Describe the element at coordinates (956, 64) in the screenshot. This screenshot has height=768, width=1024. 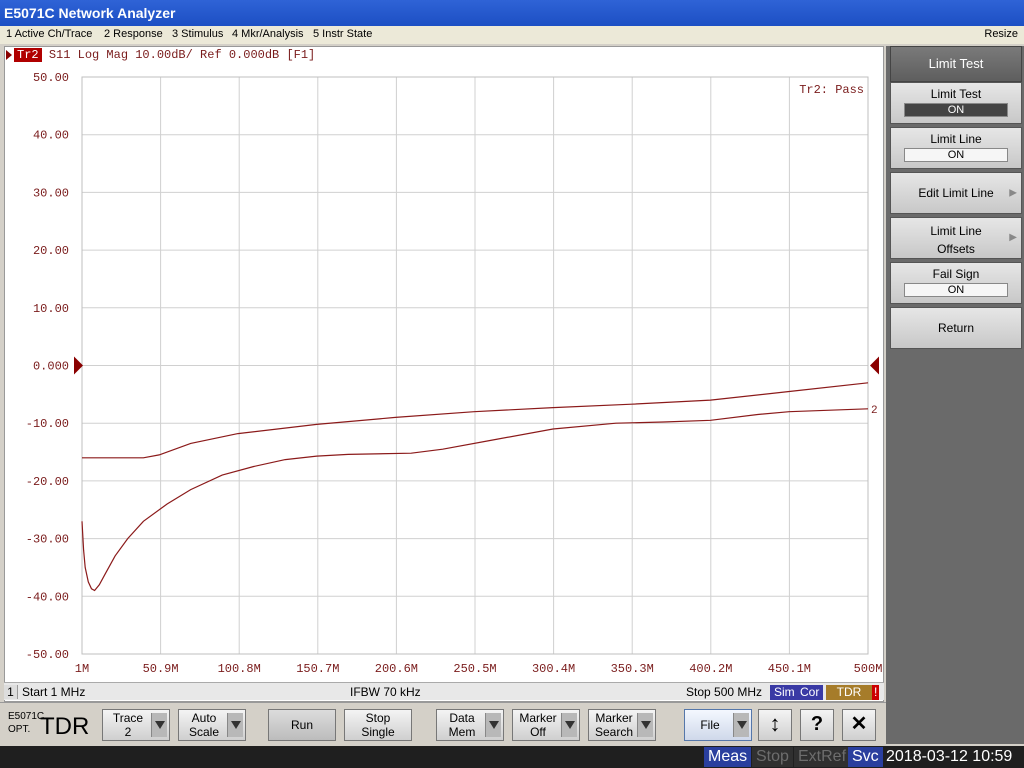
I see `softkey-menu-title: Limit Test` at that location.